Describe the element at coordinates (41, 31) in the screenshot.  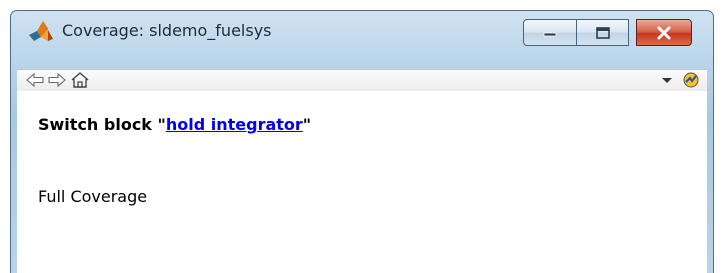
I see `matlab-logo-icon` at that location.